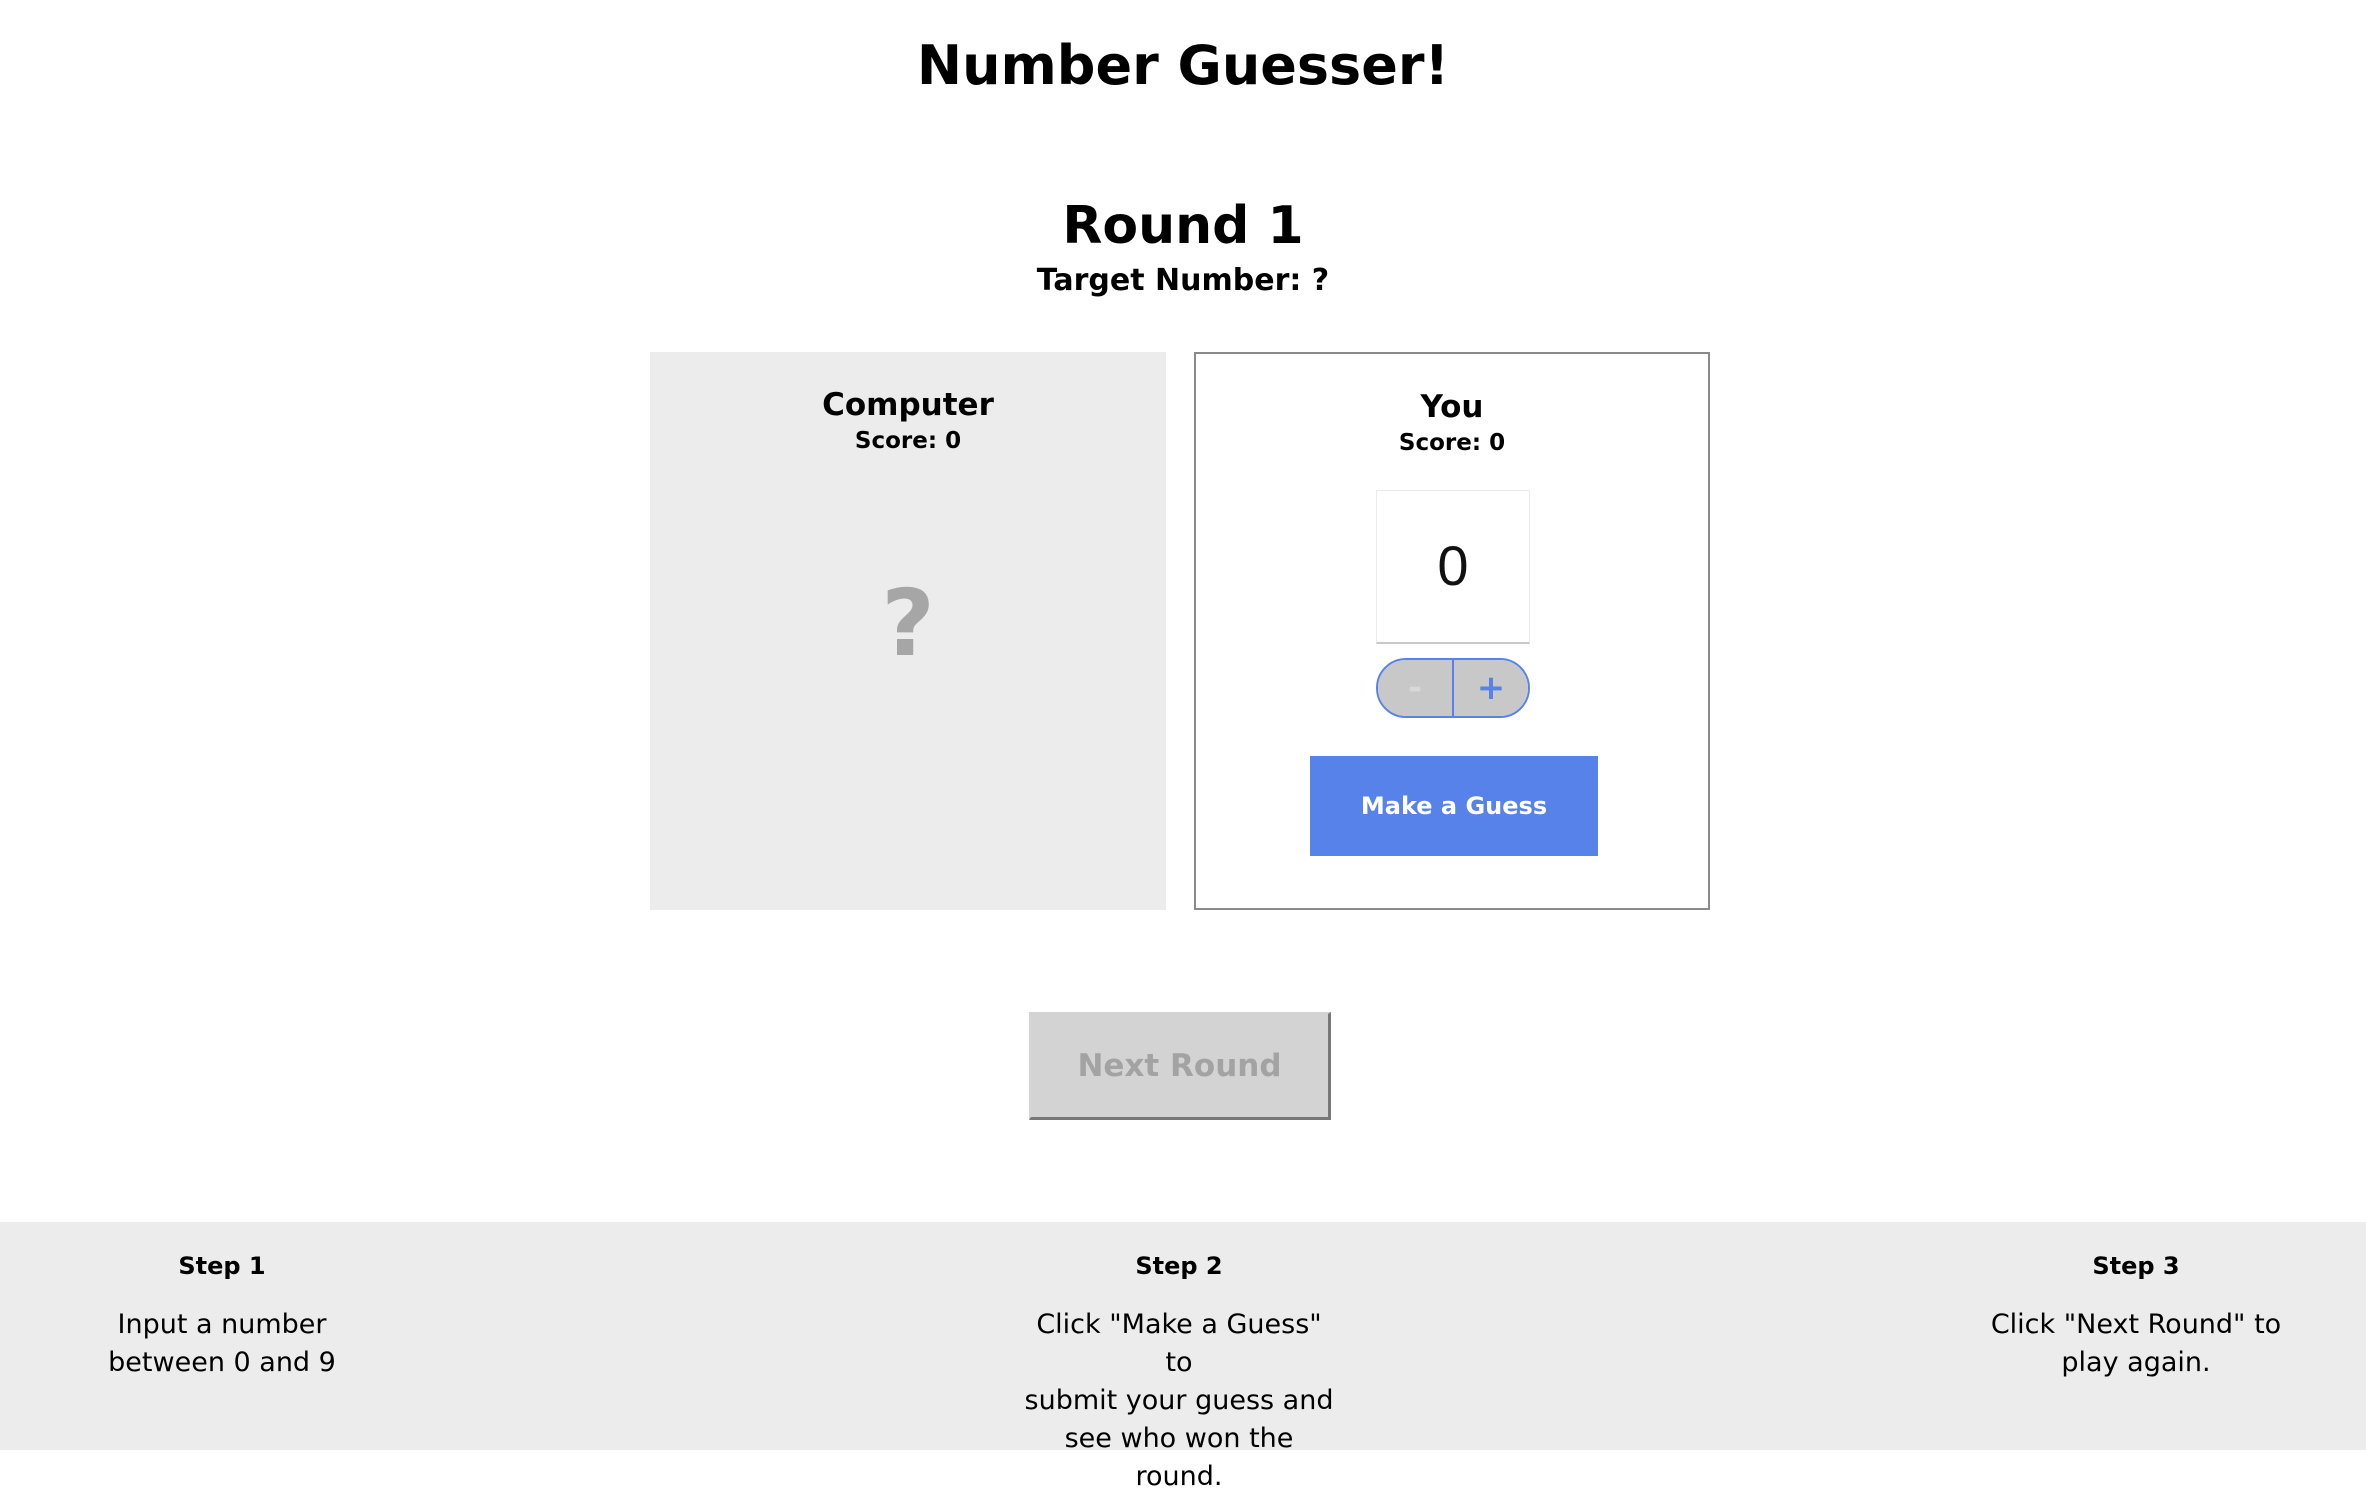 The width and height of the screenshot is (2366, 1496). What do you see at coordinates (1183, 280) in the screenshot?
I see `target-number-label: Target Number: ?` at bounding box center [1183, 280].